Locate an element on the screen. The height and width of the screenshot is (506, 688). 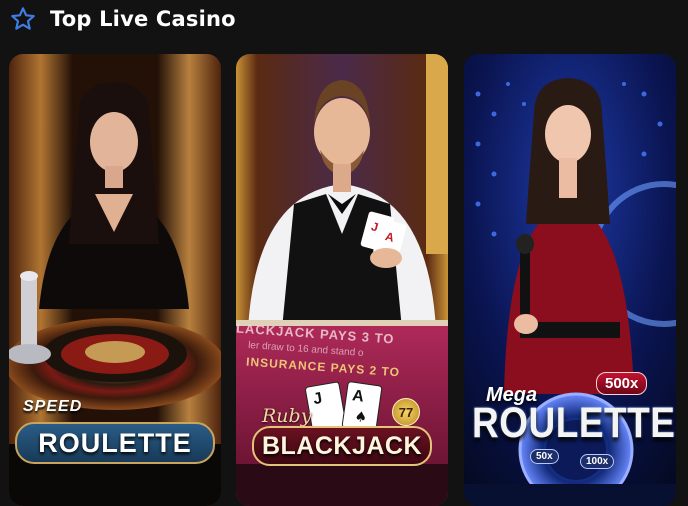
badge: 77 is located at coordinates (406, 412).